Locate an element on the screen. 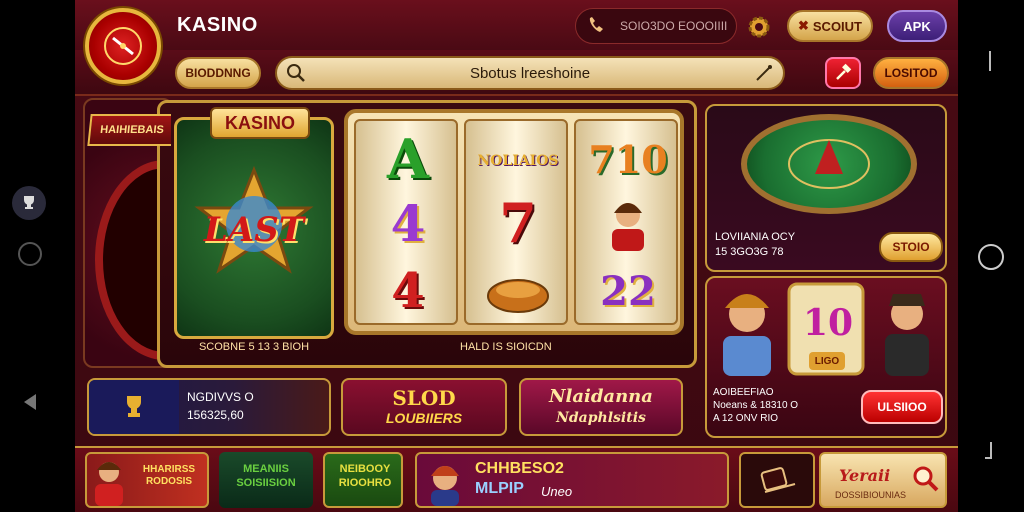 The height and width of the screenshot is (512, 1024). settings-button is located at coordinates (759, 27).